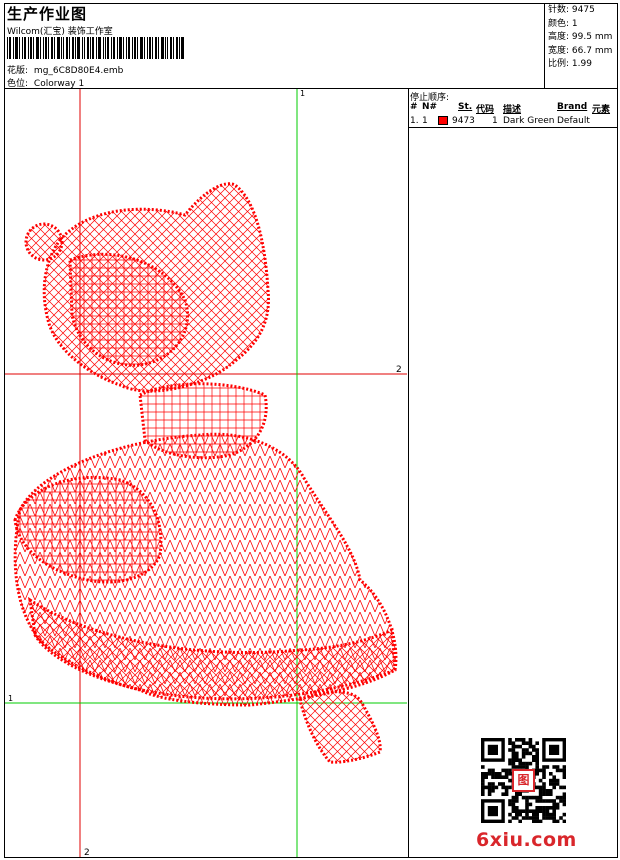 The width and height of the screenshot is (620, 860). What do you see at coordinates (44, 242) in the screenshot?
I see `bonnet-button` at bounding box center [44, 242].